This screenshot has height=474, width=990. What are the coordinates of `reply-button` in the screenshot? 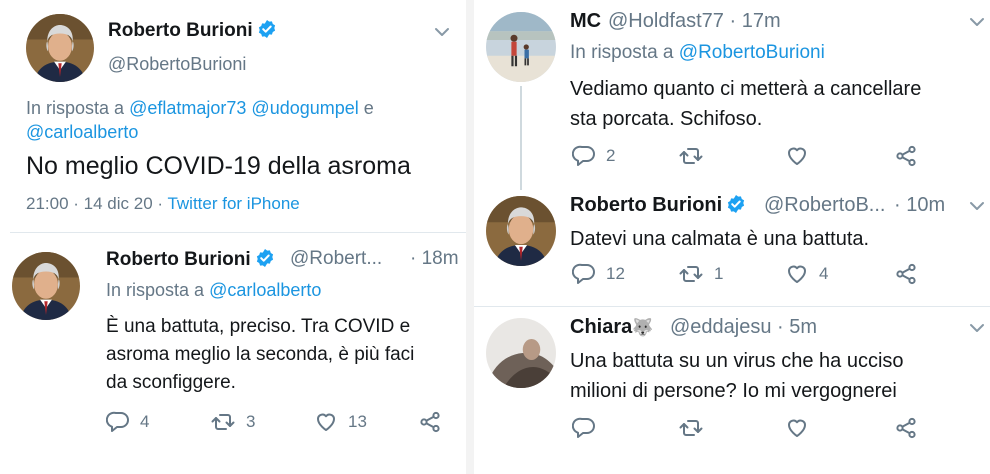 It's located at (584, 428).